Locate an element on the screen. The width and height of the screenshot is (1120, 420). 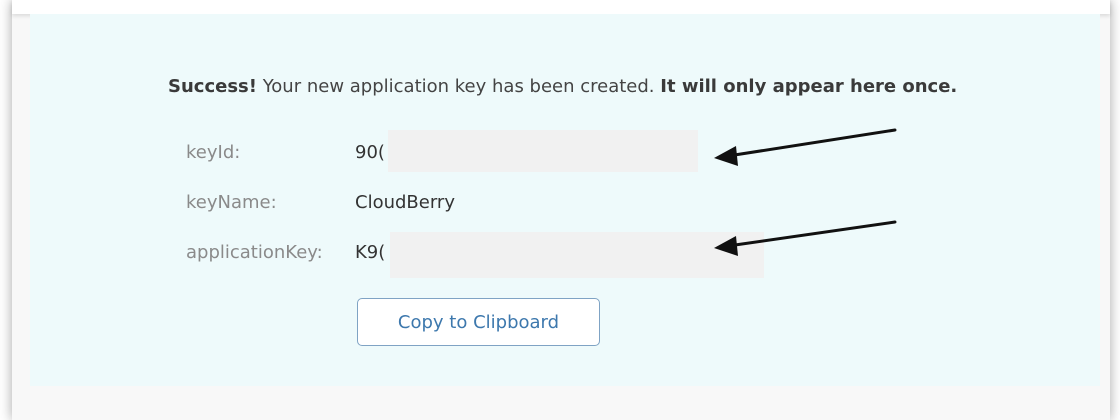
key-id-redaction is located at coordinates (543, 151).